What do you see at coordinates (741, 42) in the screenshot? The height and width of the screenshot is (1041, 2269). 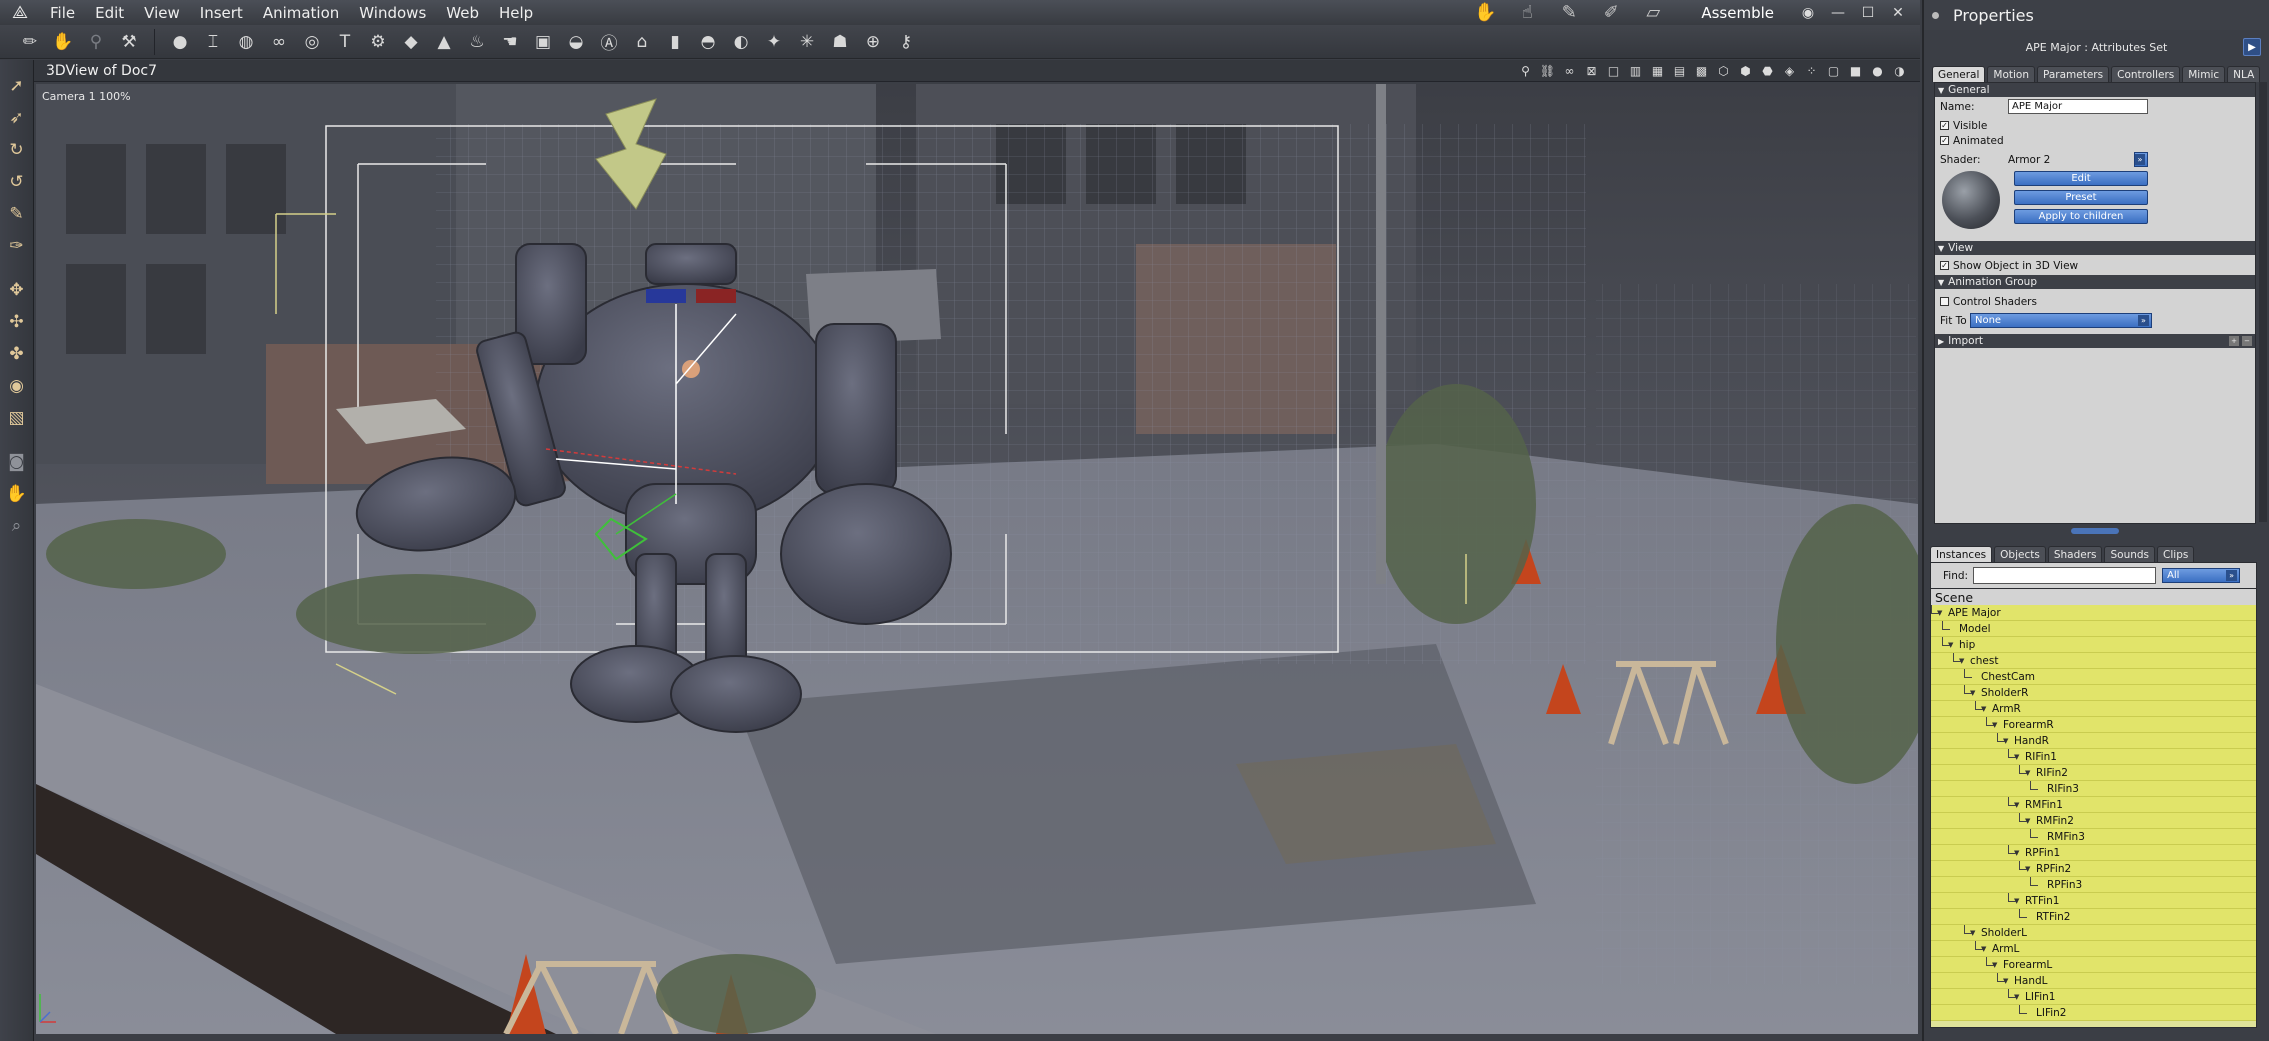 I see `meat-icon: ◐` at bounding box center [741, 42].